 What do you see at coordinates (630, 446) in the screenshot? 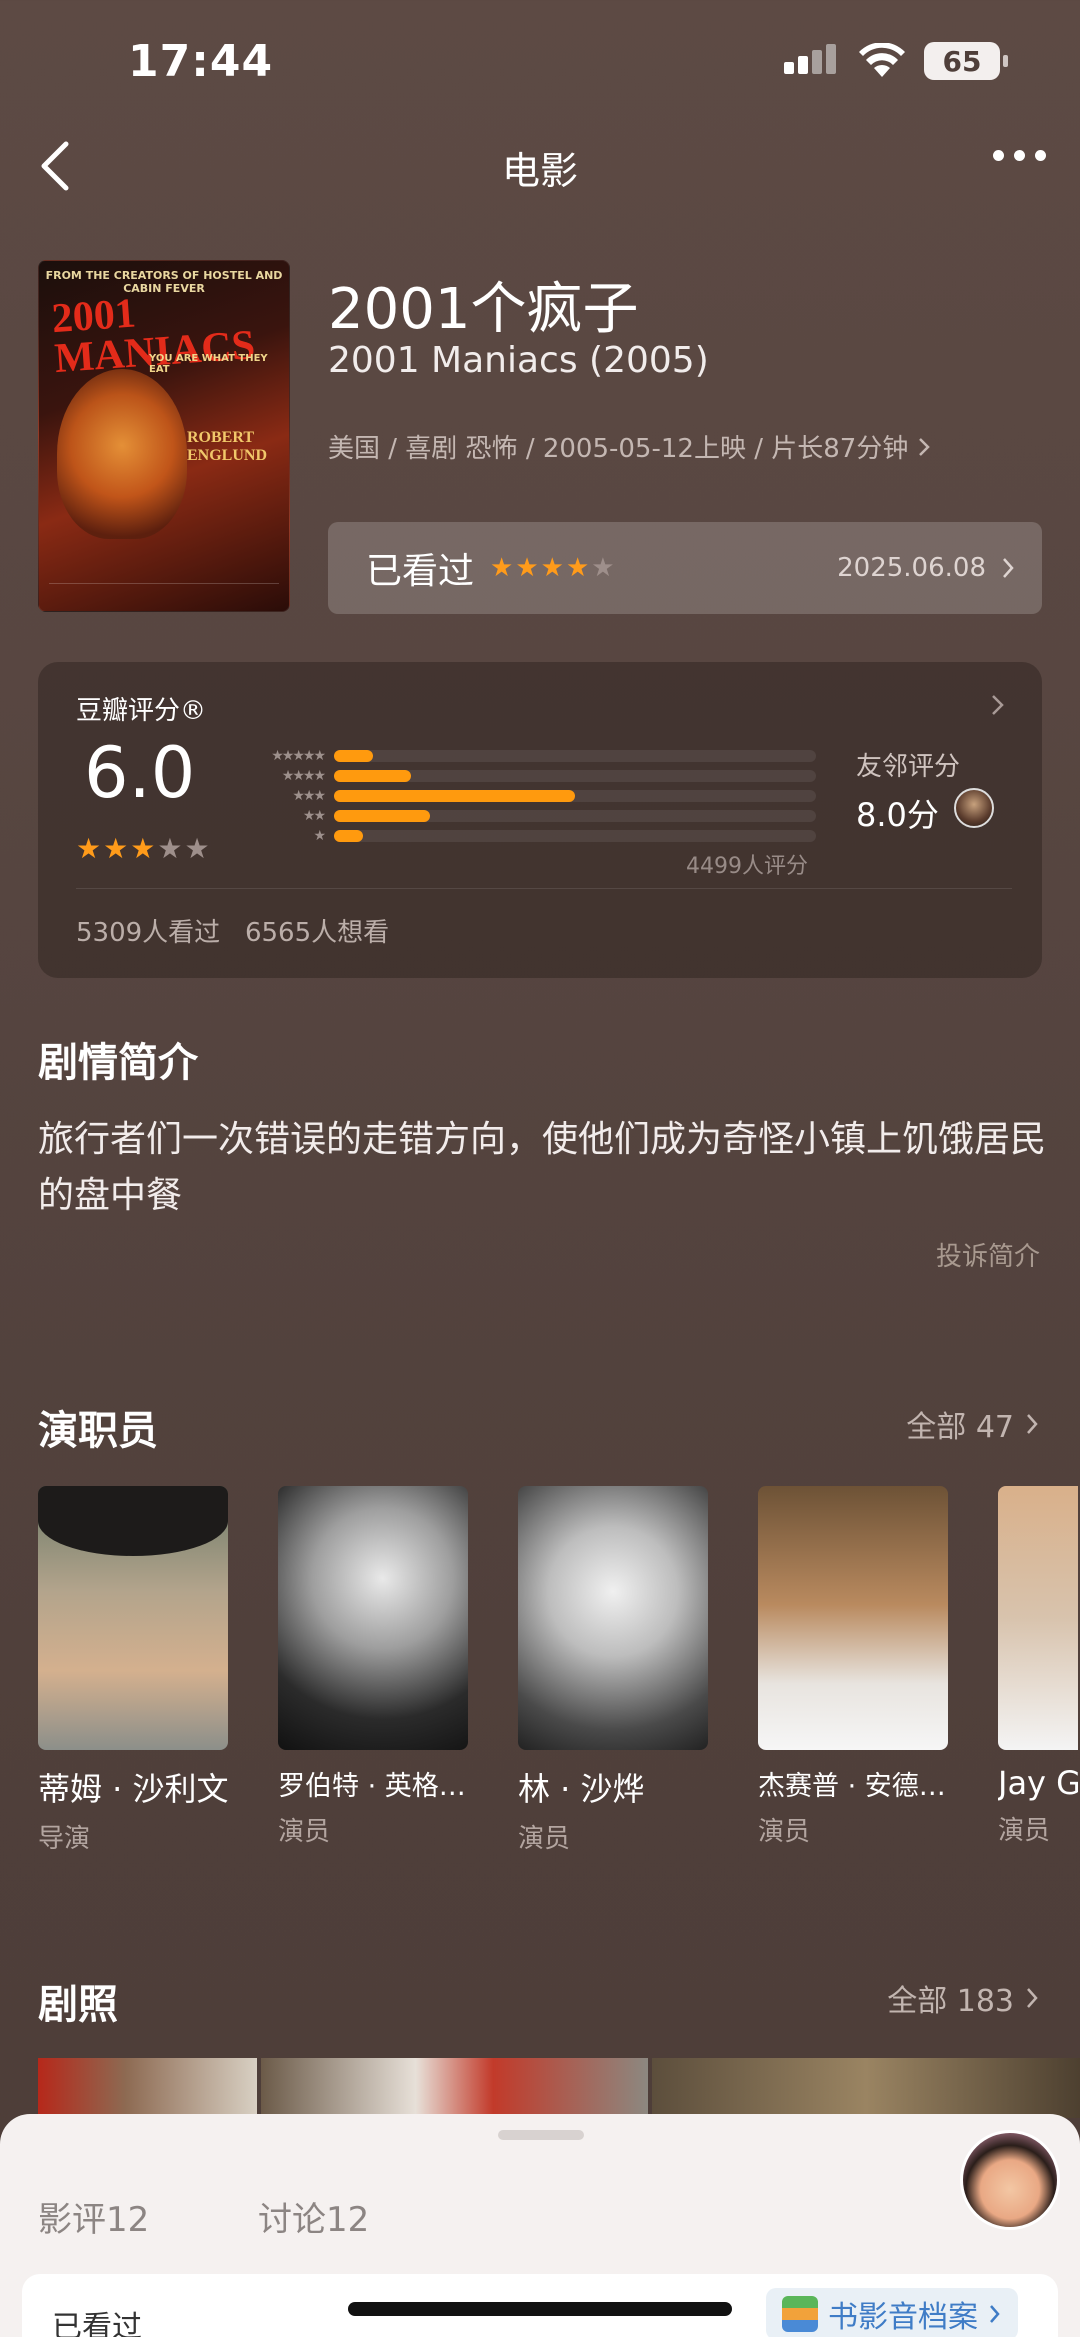
I see `movie-meta: 美国 / 喜剧 恐怖 / 2005-05-12上映 / 片长87分钟` at bounding box center [630, 446].